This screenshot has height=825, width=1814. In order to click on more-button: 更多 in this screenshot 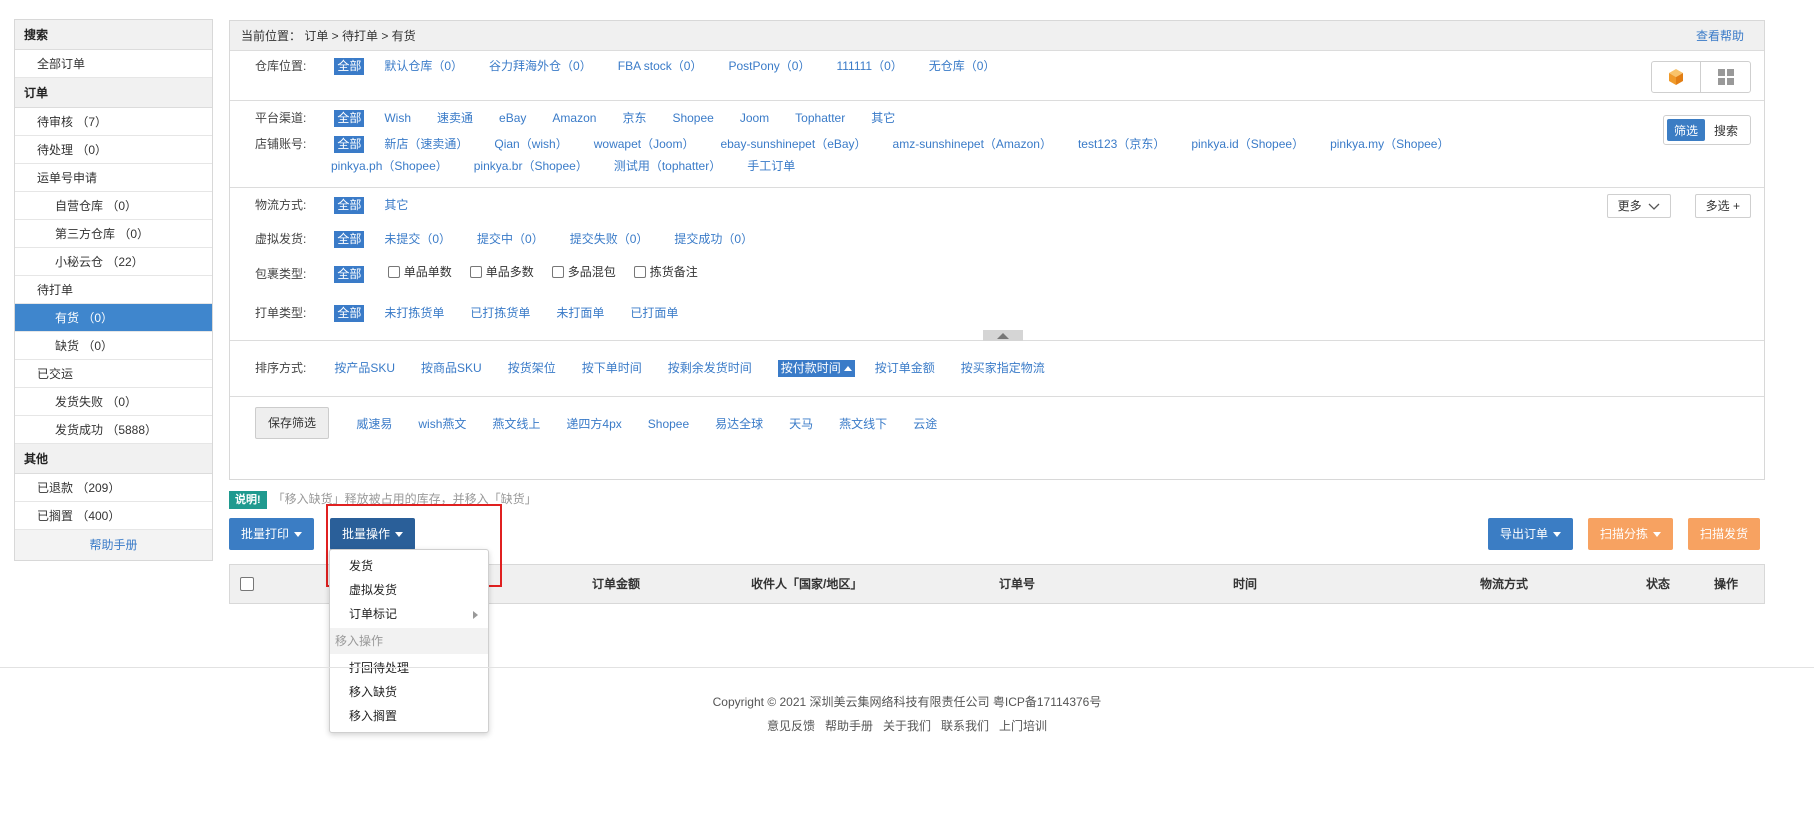, I will do `click(1638, 206)`.